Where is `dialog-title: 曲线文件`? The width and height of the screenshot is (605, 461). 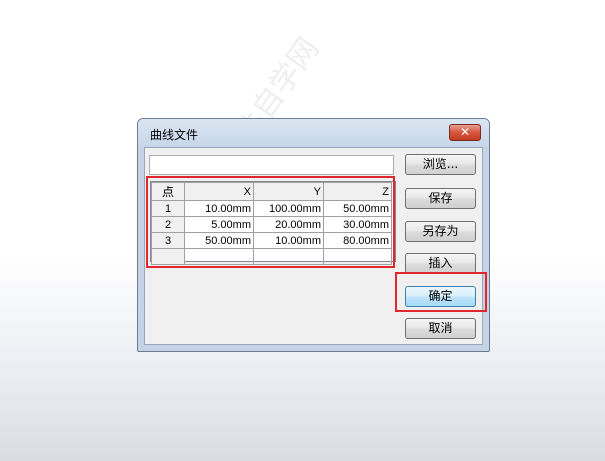
dialog-title: 曲线文件 is located at coordinates (174, 135).